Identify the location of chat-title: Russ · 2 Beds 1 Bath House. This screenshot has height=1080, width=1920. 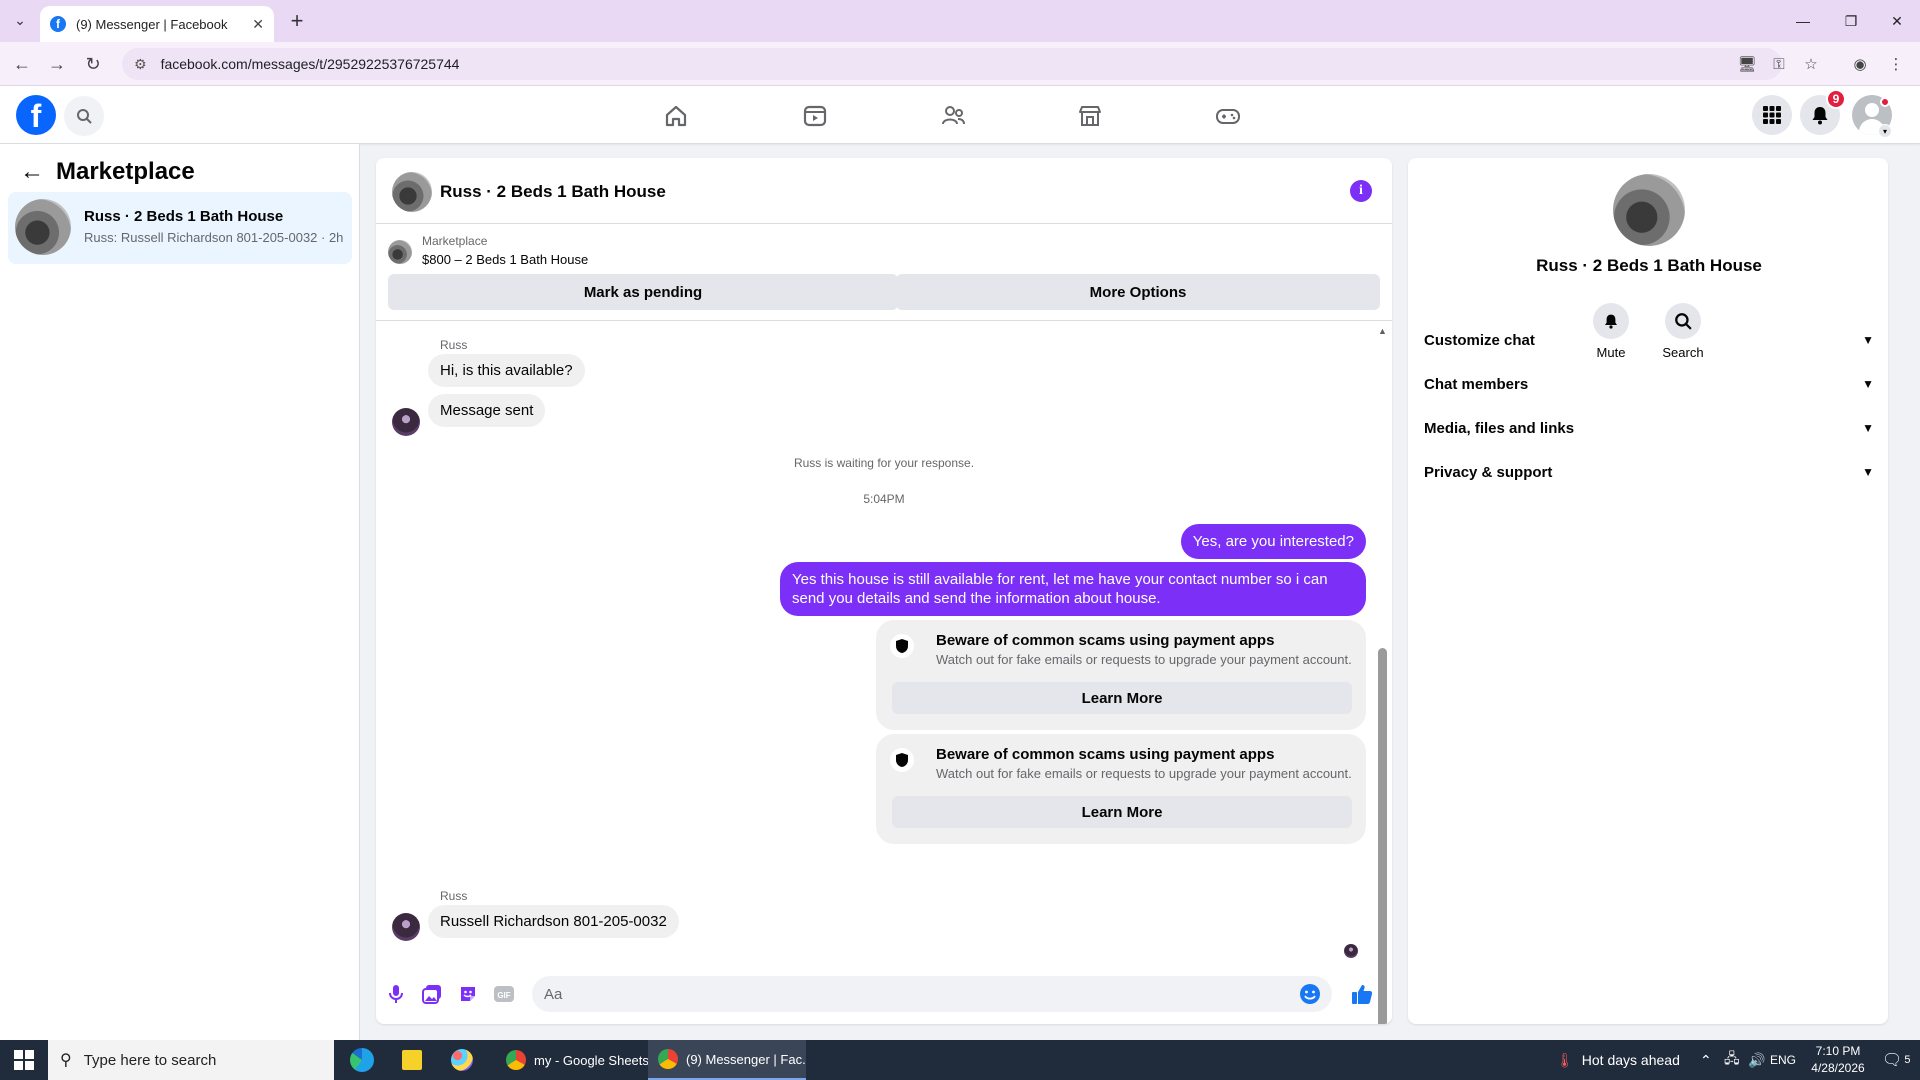
(553, 192).